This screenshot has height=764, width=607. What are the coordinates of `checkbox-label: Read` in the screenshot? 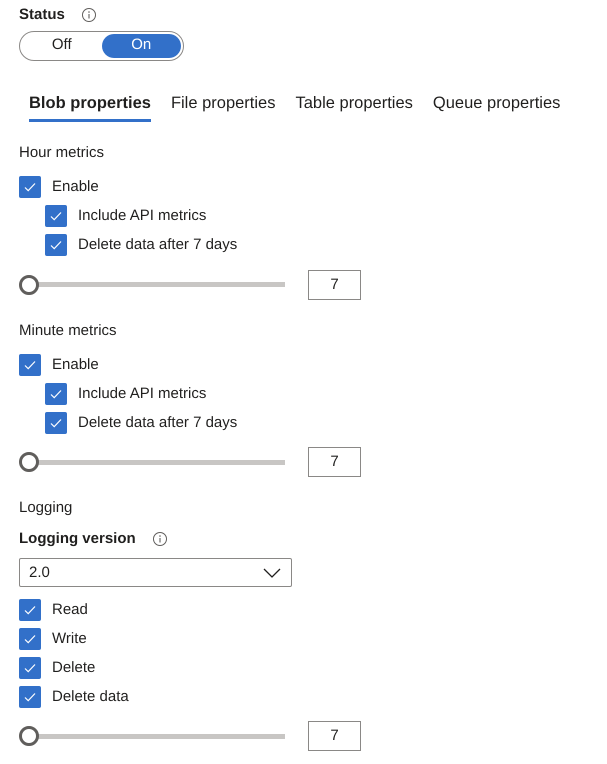 It's located at (70, 610).